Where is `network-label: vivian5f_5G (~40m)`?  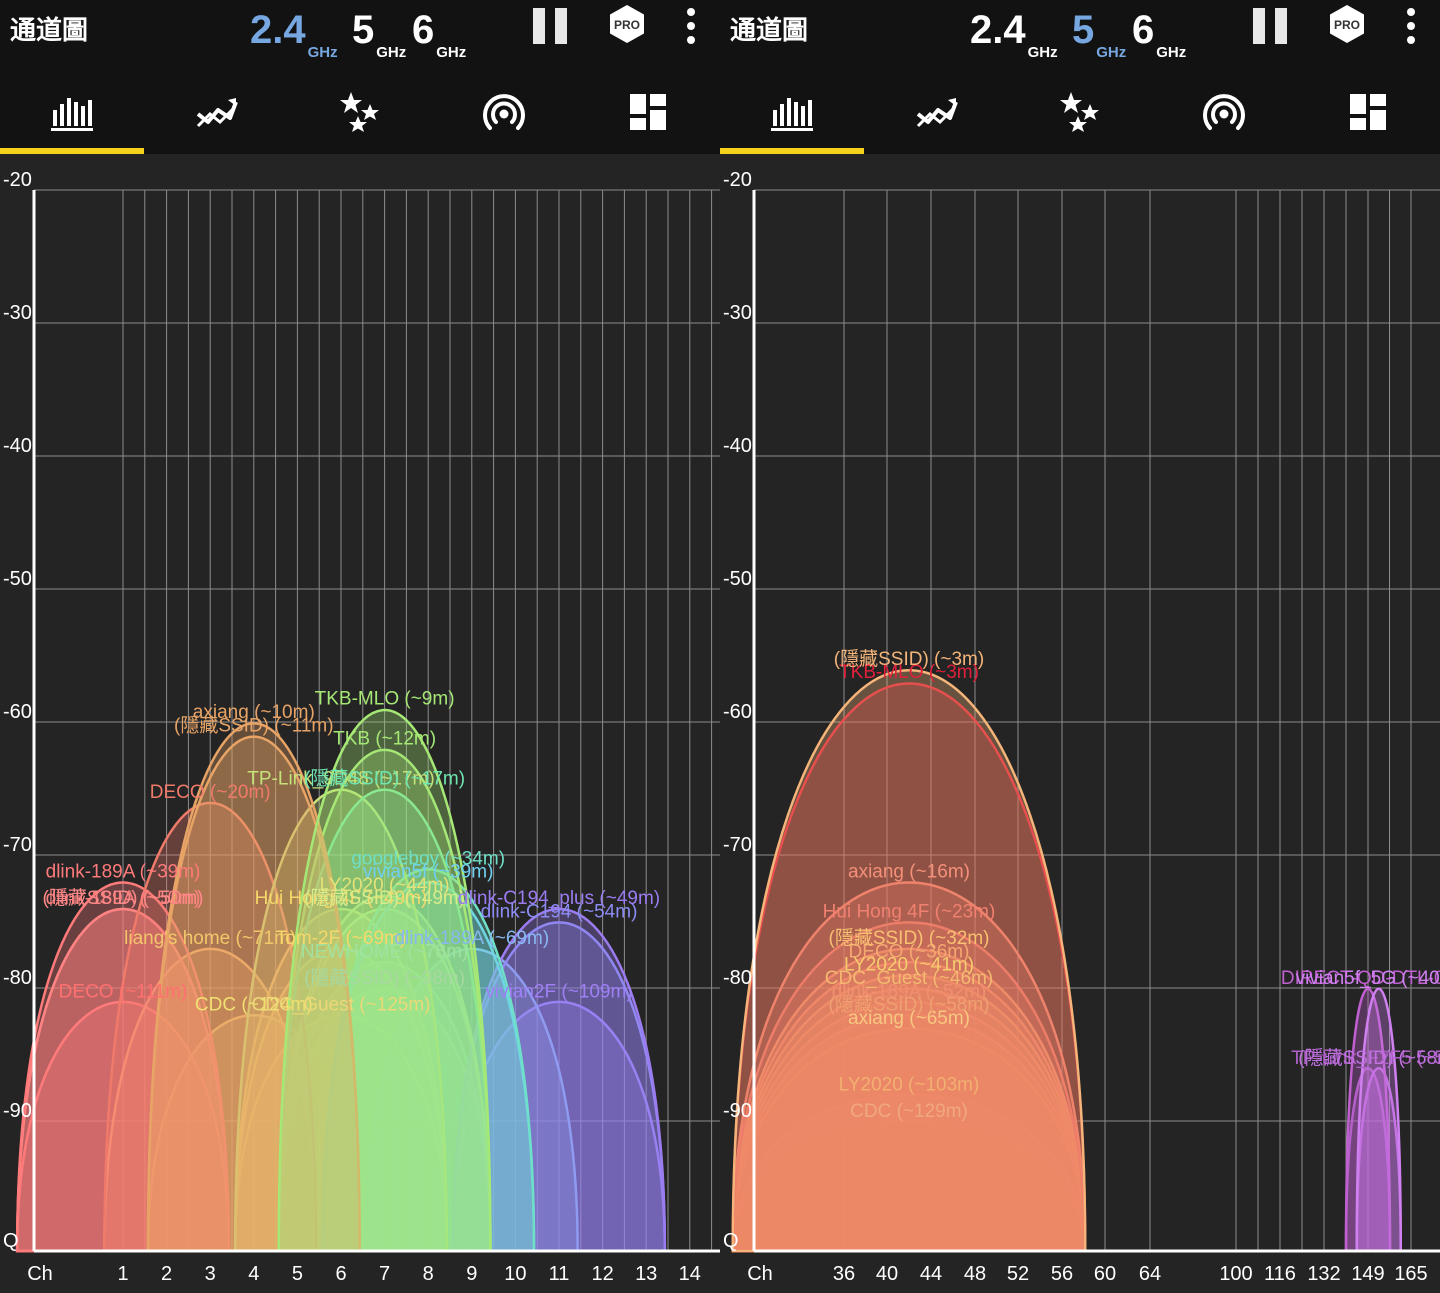 network-label: vivian5f_5G (~40m) is located at coordinates (1368, 978).